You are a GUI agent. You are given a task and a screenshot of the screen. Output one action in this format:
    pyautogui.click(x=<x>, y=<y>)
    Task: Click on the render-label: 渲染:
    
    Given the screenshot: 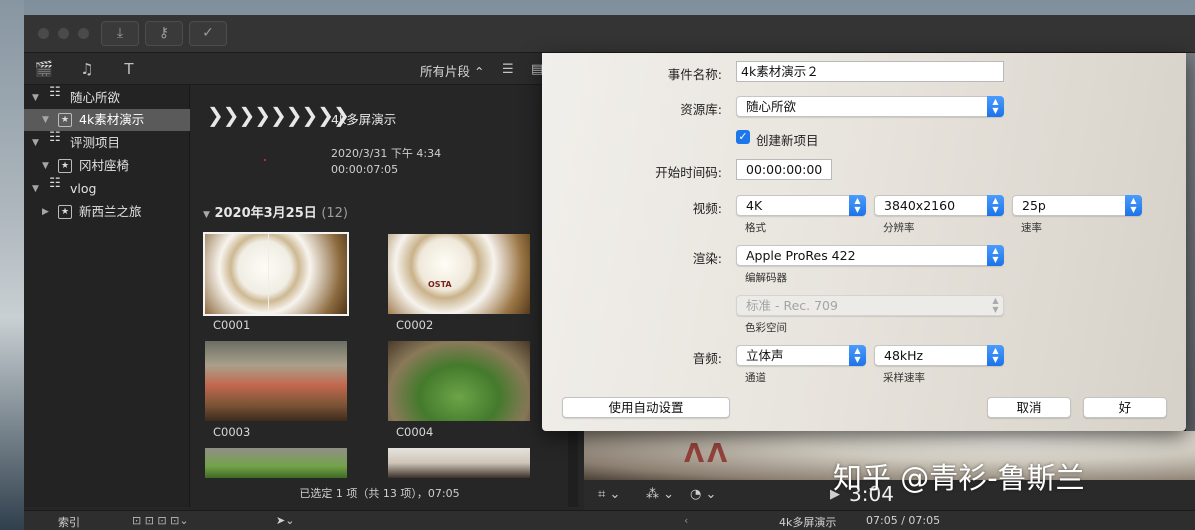 What is the action you would take?
    pyautogui.click(x=707, y=258)
    